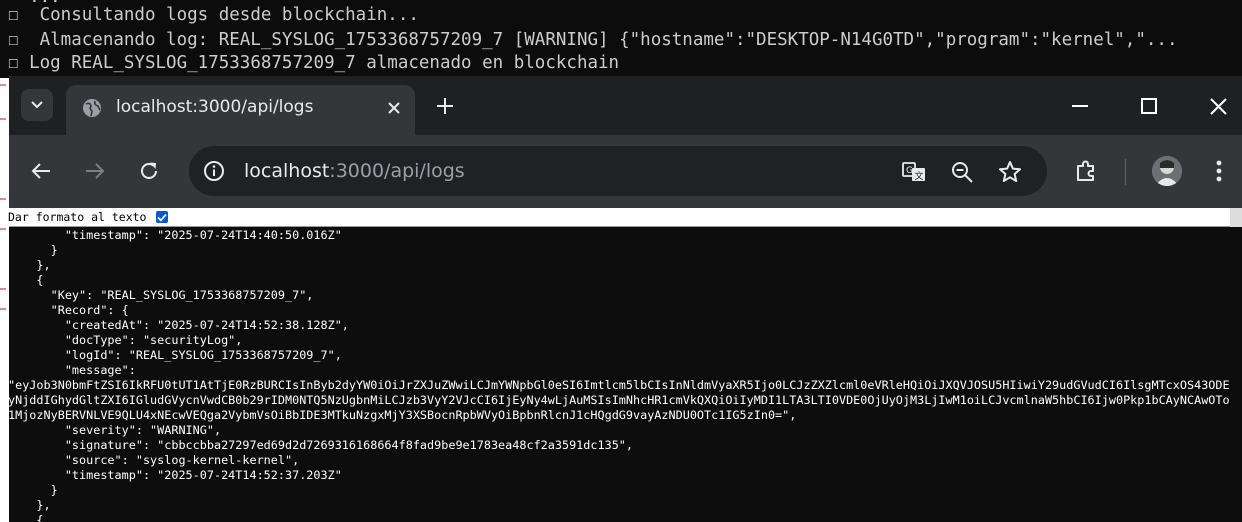 This screenshot has width=1242, height=522. I want to click on reload-icon, so click(149, 170).